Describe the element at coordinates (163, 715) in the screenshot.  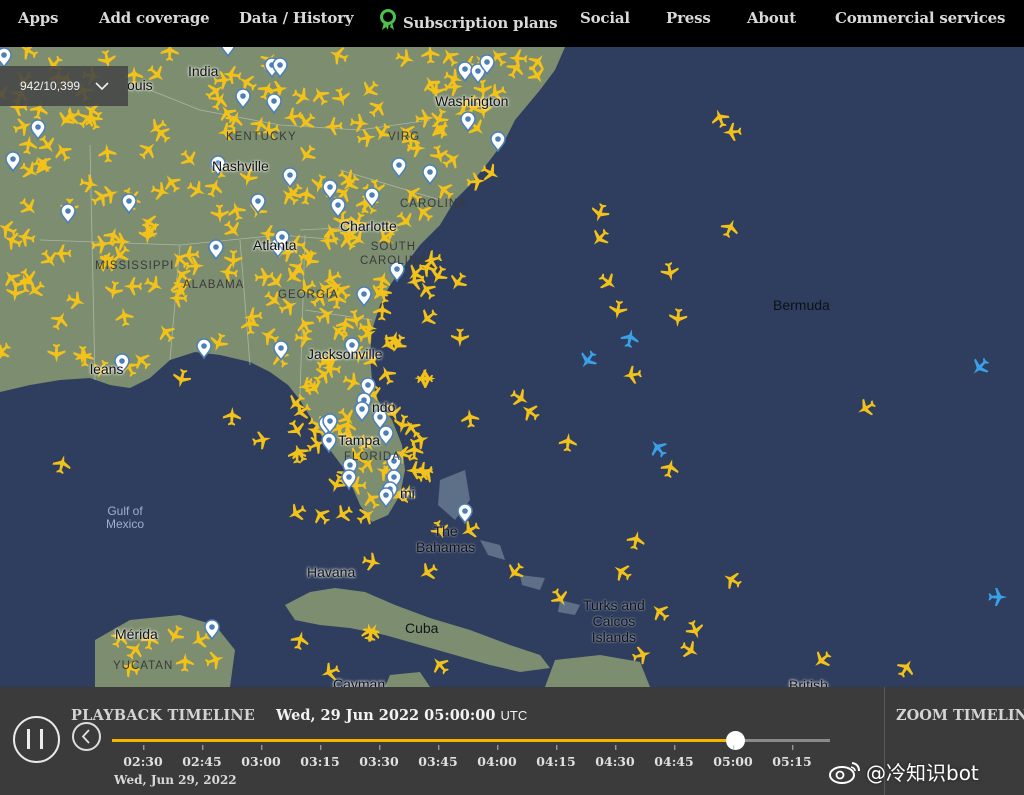
I see `playback-title: PLAYBACK TIMELINE` at that location.